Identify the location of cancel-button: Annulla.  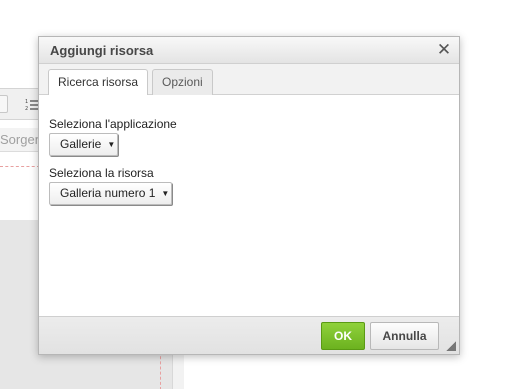
(404, 336).